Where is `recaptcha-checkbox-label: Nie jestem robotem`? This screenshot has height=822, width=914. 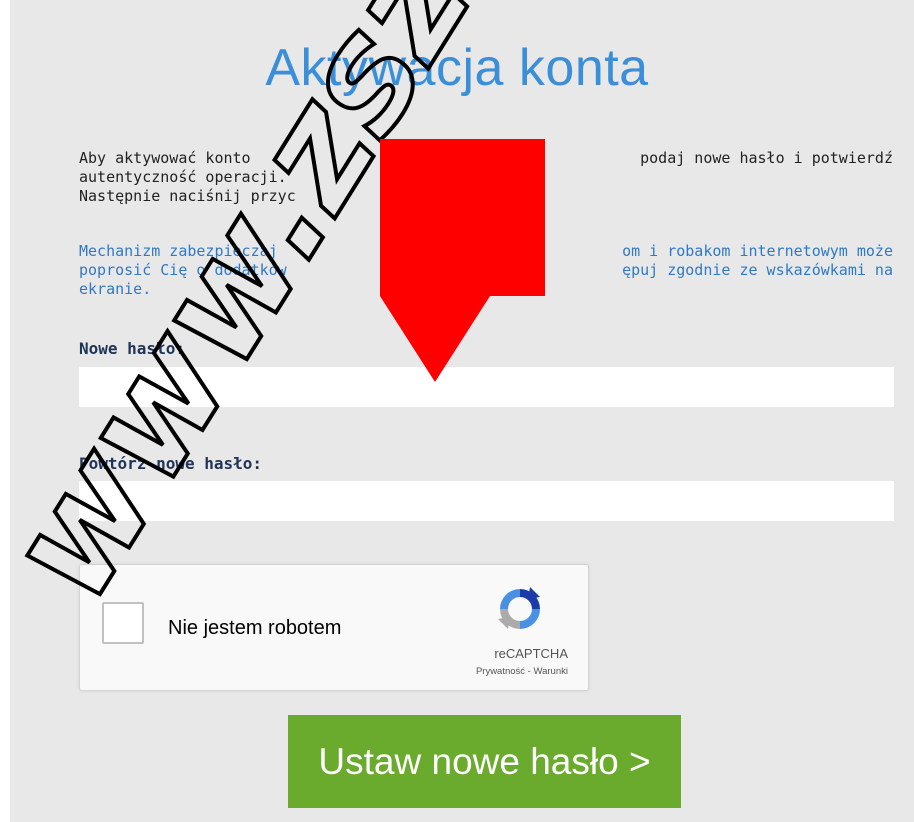 recaptcha-checkbox-label: Nie jestem robotem is located at coordinates (255, 628).